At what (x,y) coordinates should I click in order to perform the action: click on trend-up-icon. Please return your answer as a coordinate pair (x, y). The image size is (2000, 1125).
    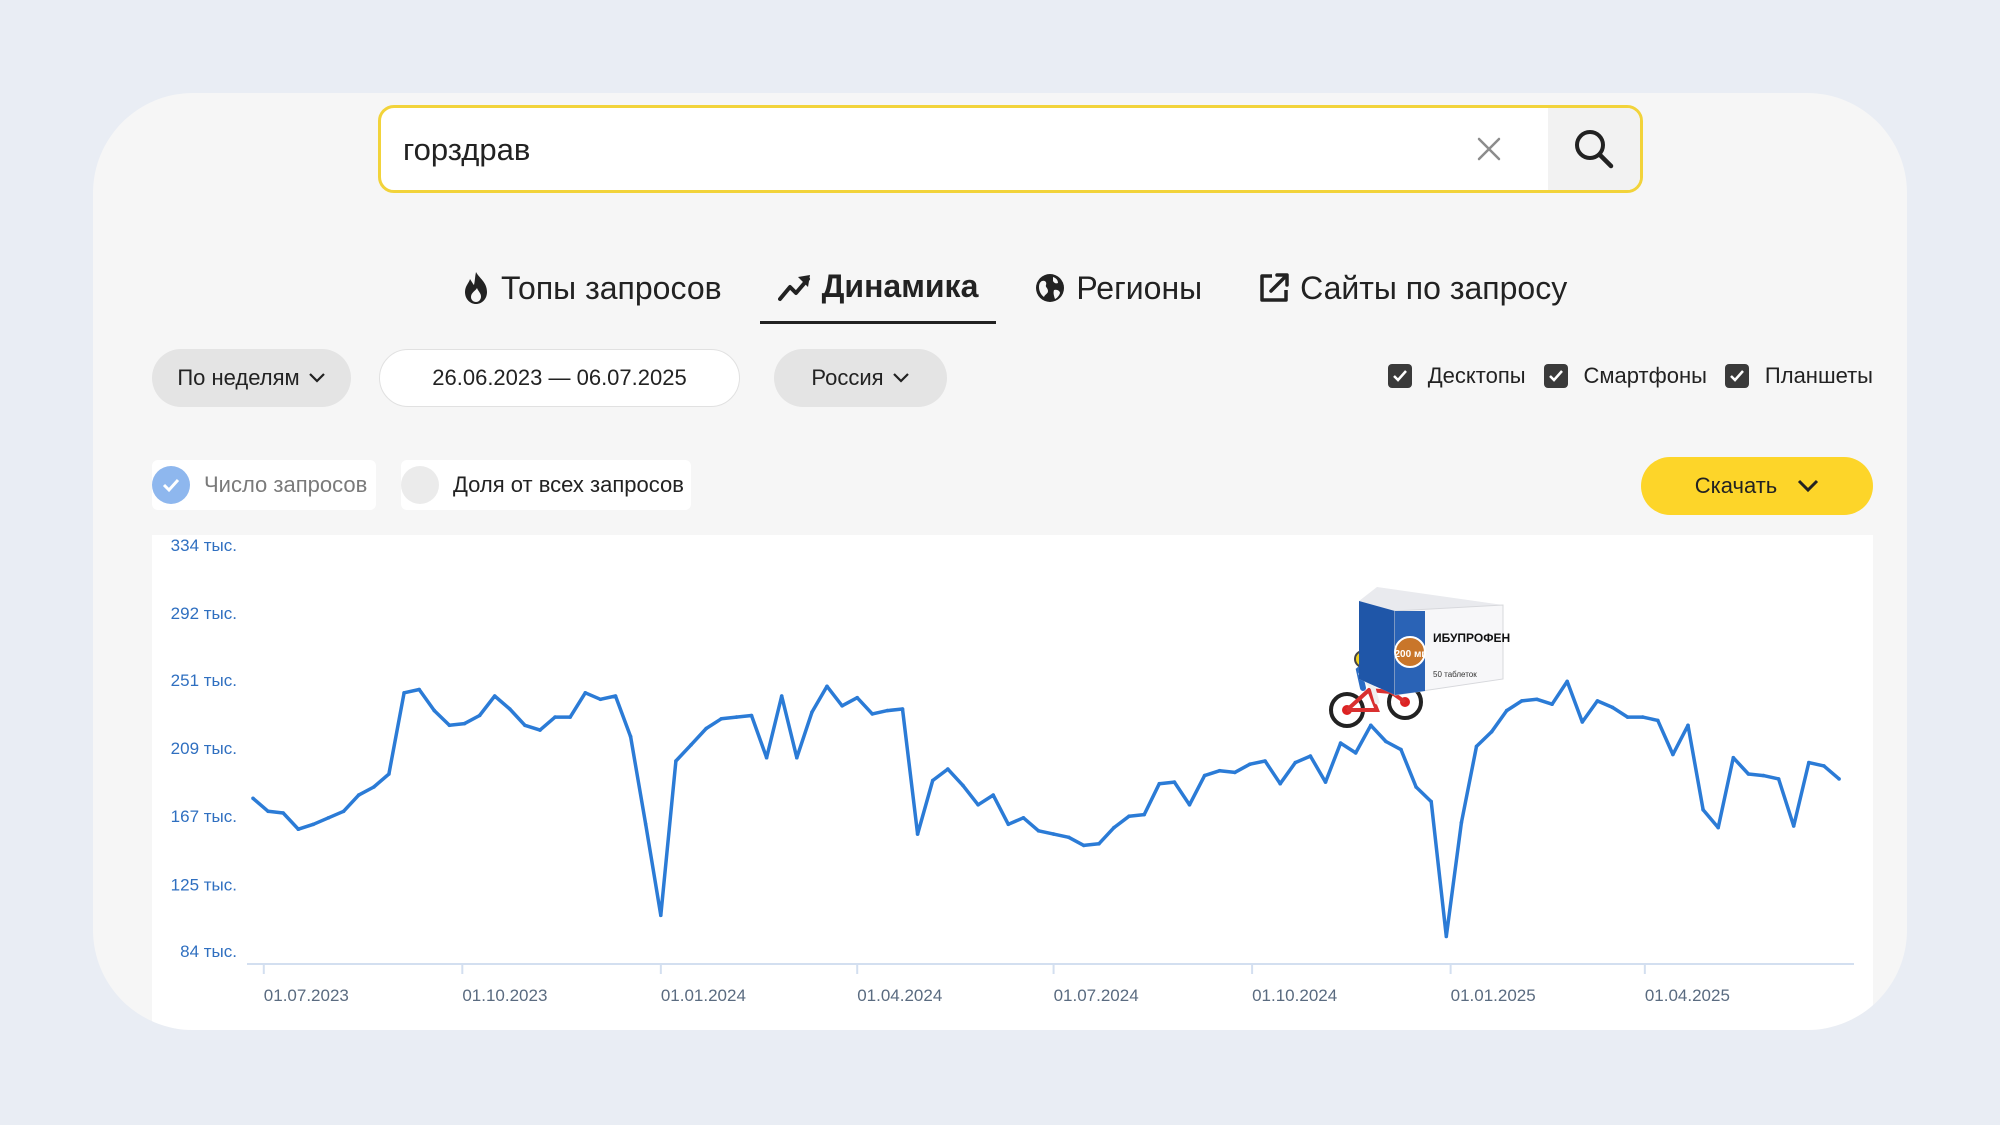
    Looking at the image, I should click on (793, 287).